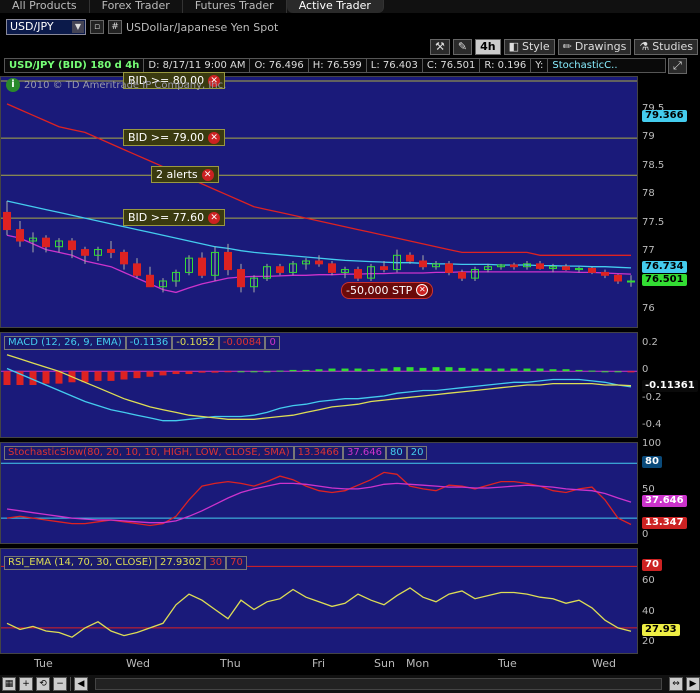 Image resolution: width=700 pixels, height=693 pixels. I want to click on value-tag: 37.646, so click(664, 501).